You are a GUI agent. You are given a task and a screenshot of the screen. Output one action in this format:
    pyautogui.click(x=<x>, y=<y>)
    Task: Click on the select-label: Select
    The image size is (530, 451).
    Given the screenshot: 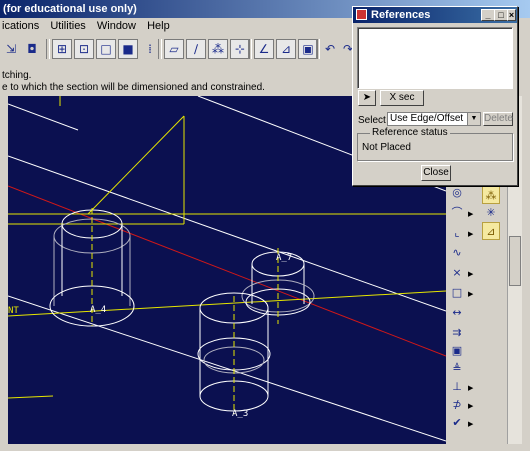 What is the action you would take?
    pyautogui.click(x=372, y=120)
    